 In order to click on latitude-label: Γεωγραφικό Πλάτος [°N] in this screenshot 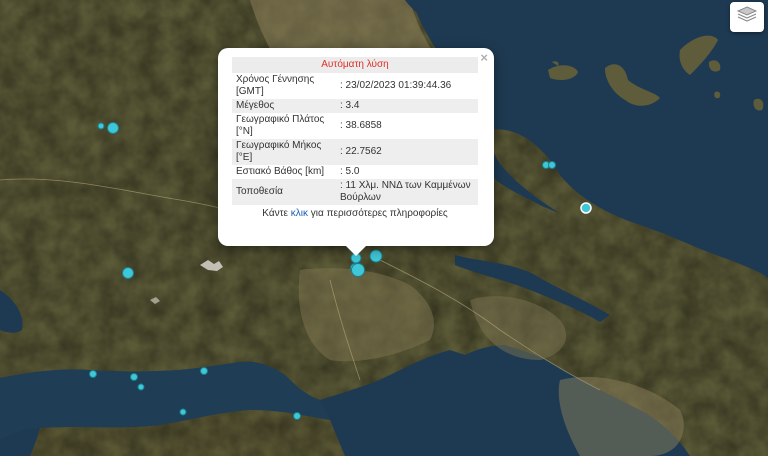, I will do `click(284, 126)`.